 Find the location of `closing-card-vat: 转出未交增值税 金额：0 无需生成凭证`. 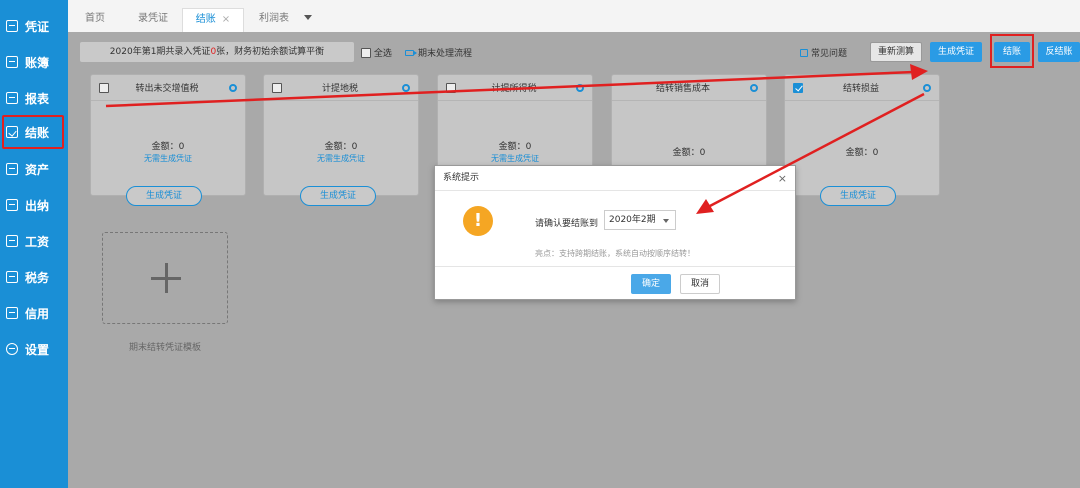

closing-card-vat: 转出未交增值税 金额：0 无需生成凭证 is located at coordinates (168, 135).